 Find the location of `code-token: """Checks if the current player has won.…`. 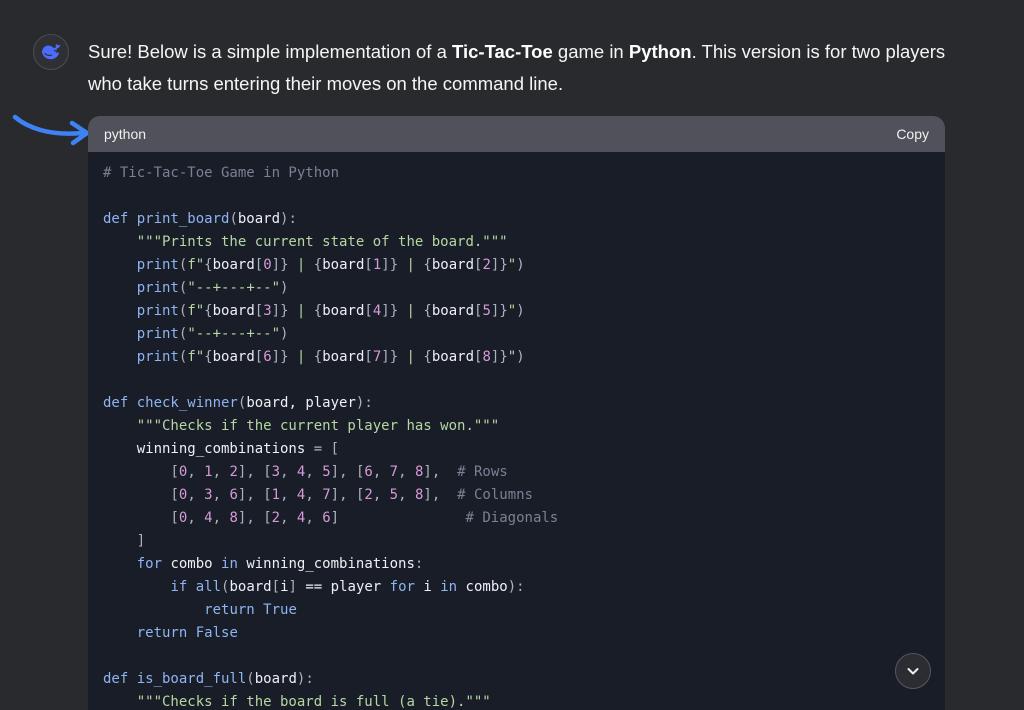

code-token: """Checks if the current player has won.… is located at coordinates (318, 426).